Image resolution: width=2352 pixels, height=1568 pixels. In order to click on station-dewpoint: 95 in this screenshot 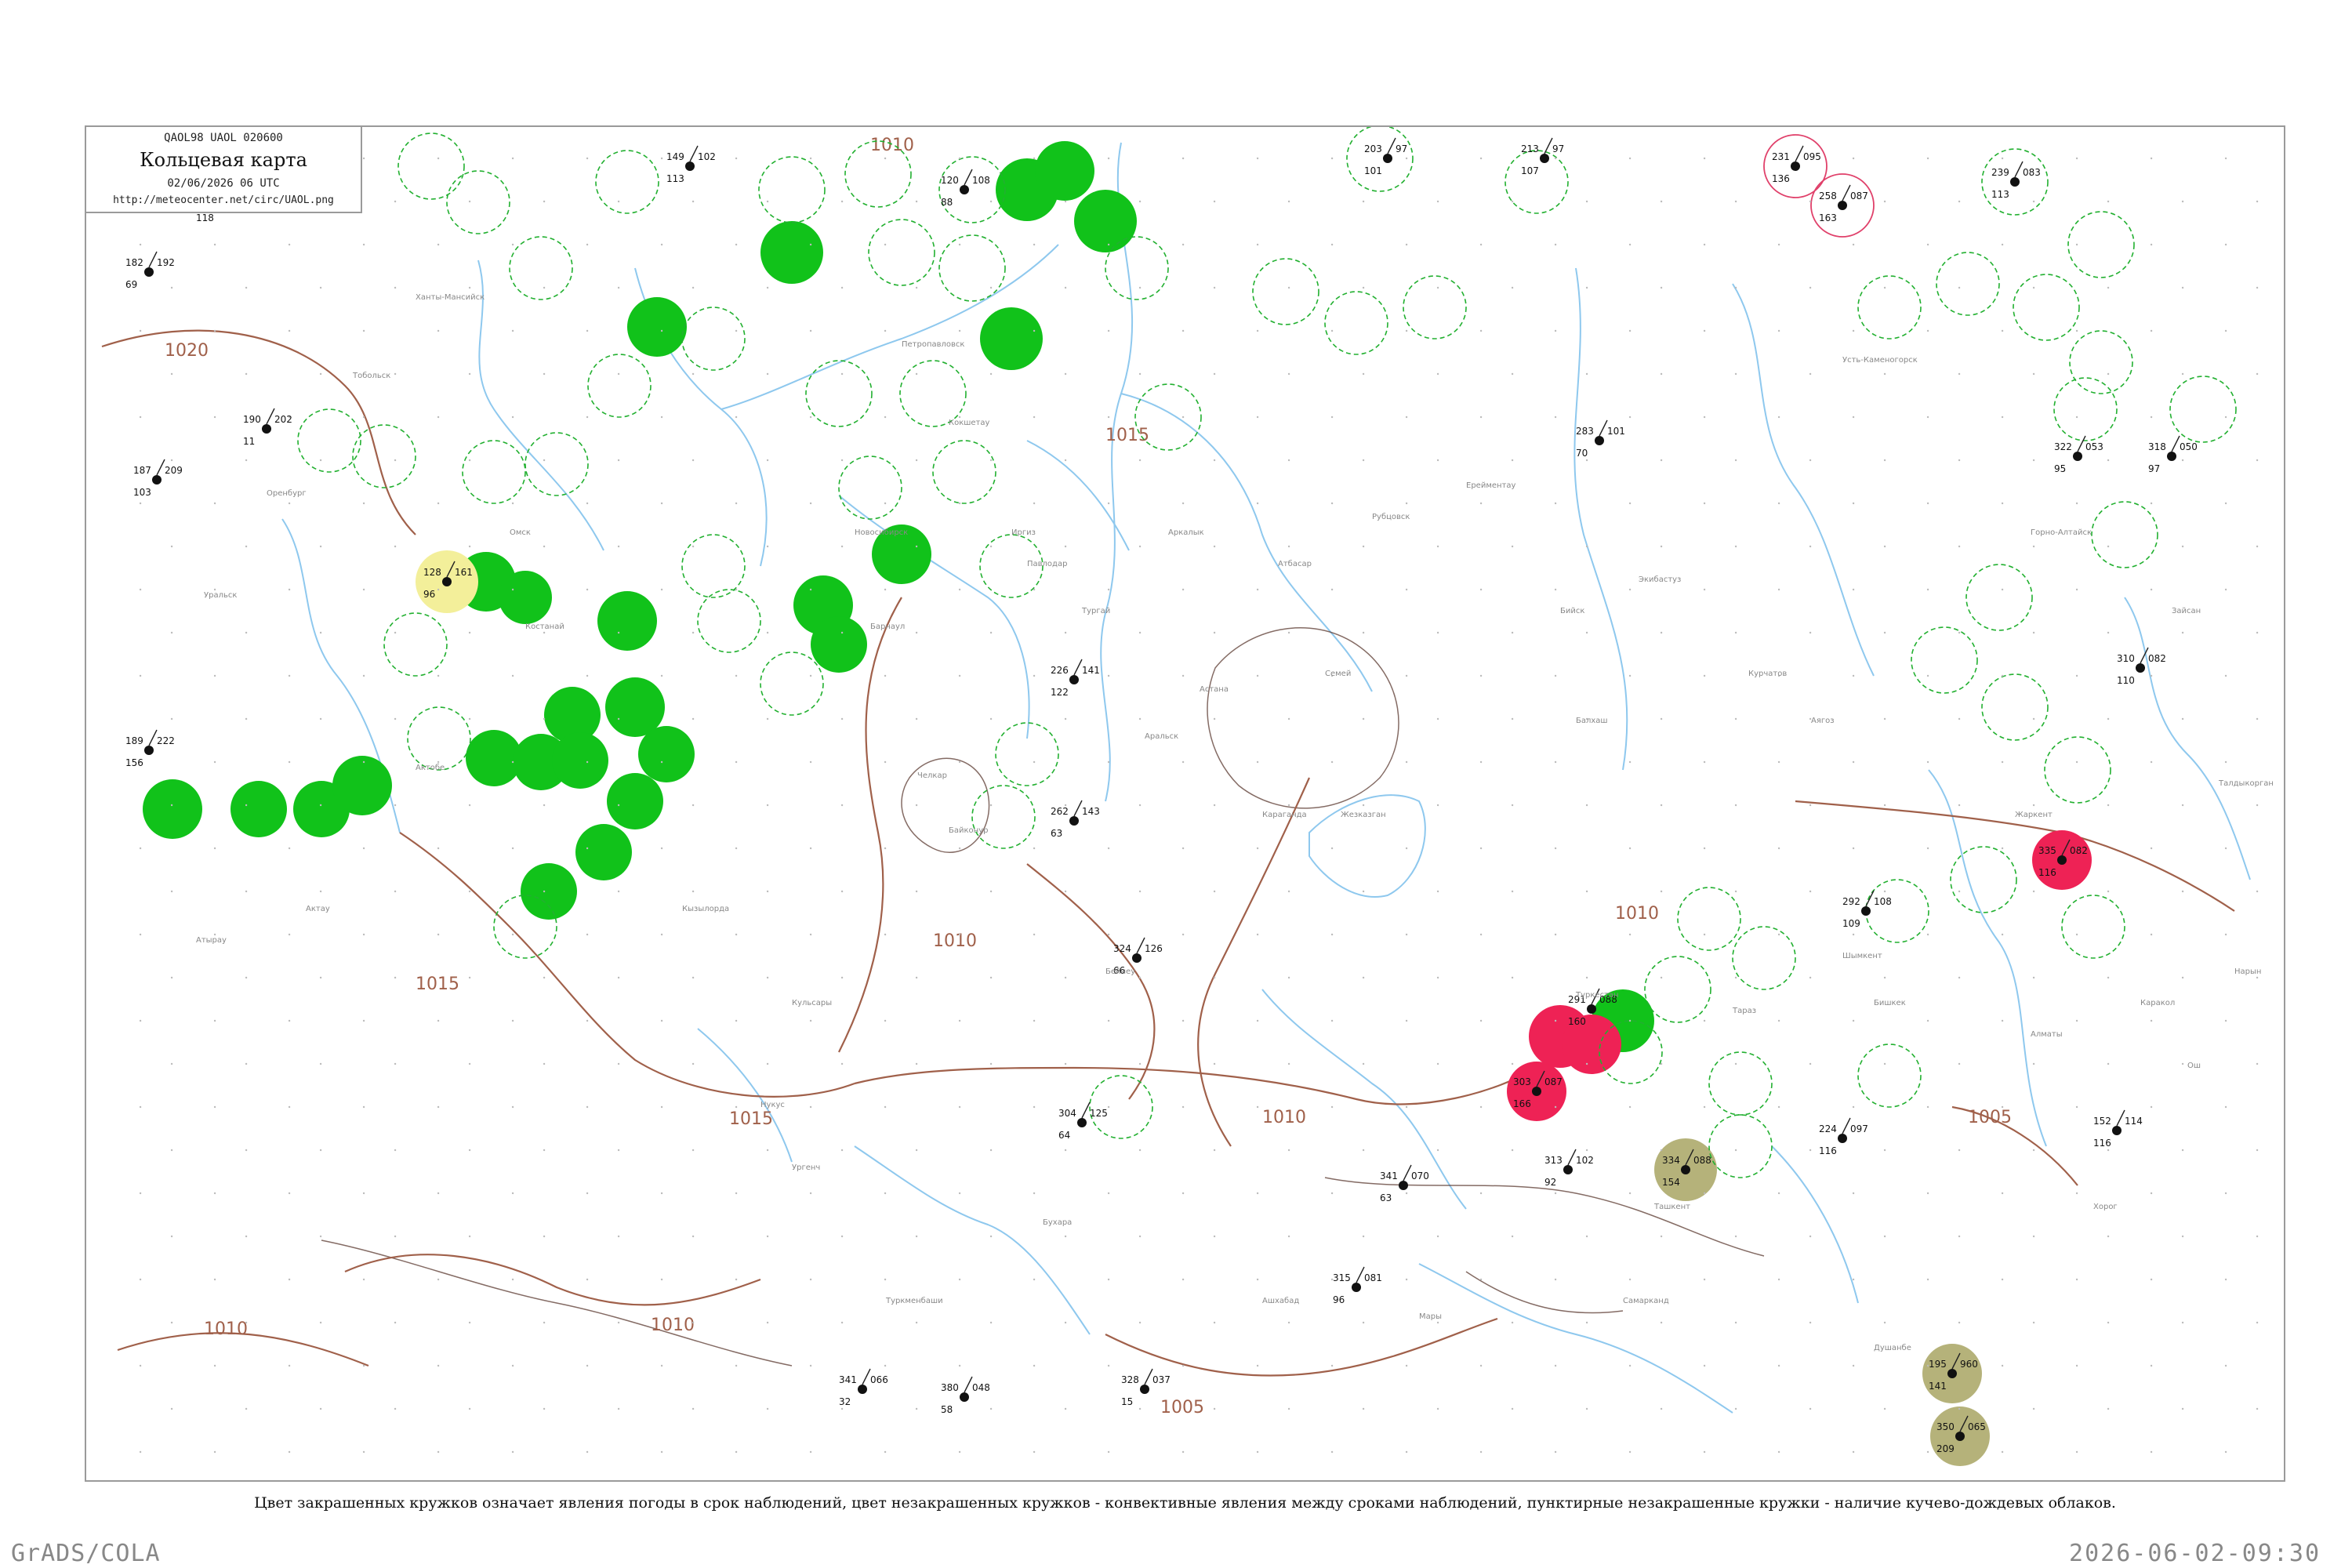, I will do `click(2060, 469)`.